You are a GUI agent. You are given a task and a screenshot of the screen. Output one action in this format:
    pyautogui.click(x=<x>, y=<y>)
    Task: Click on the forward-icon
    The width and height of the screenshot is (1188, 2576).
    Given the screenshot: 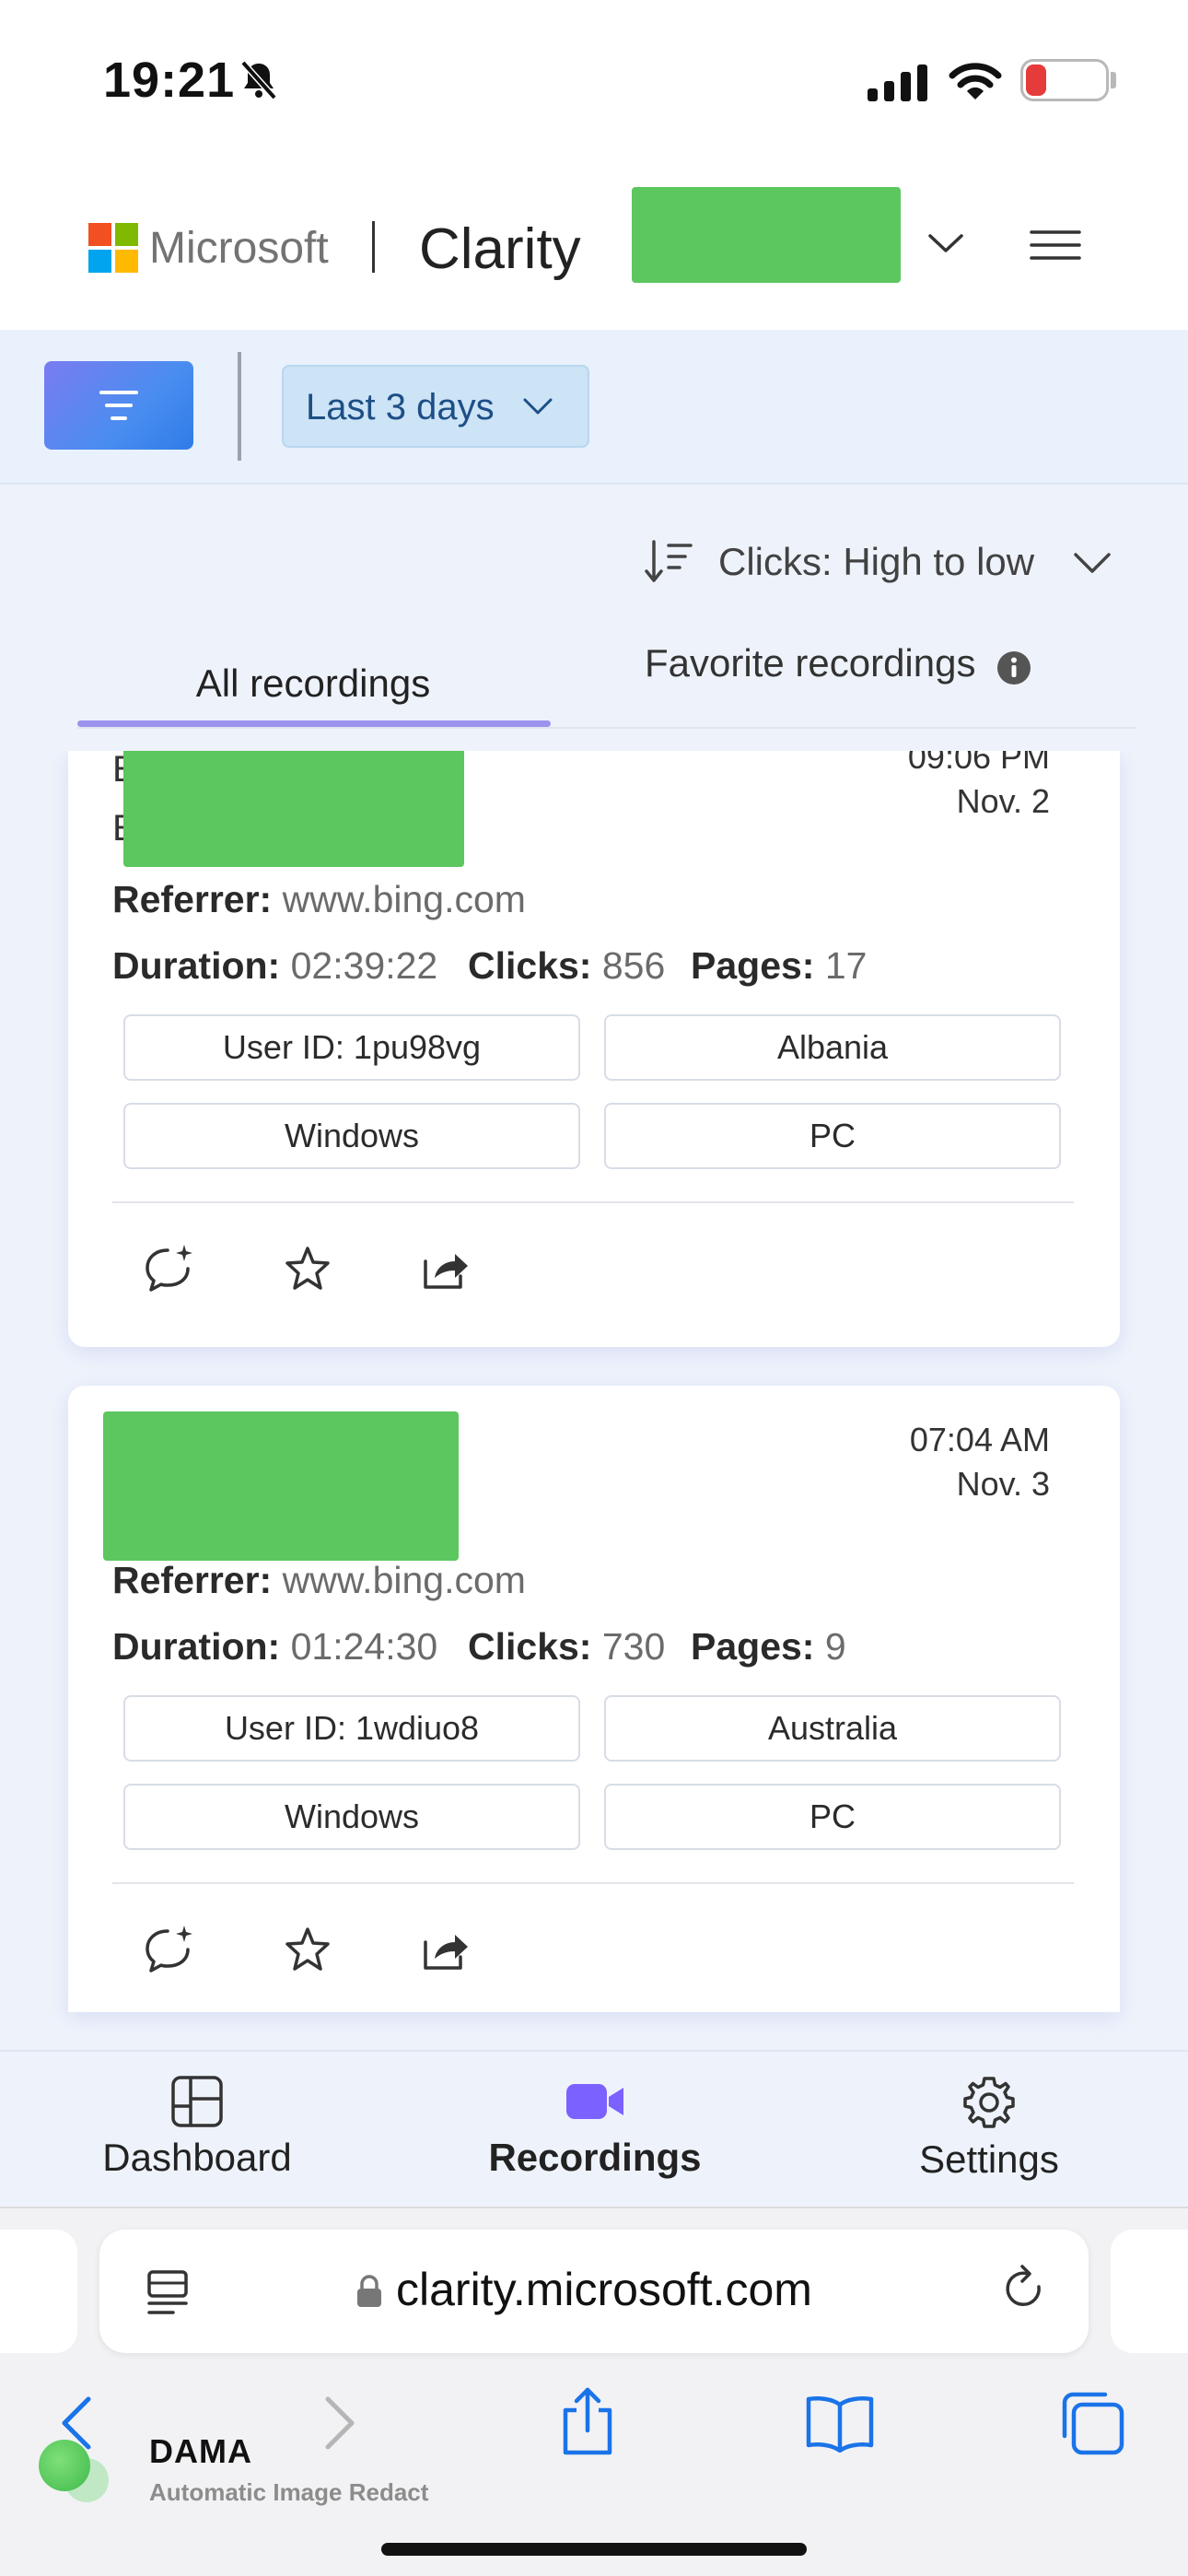 What is the action you would take?
    pyautogui.click(x=339, y=2424)
    